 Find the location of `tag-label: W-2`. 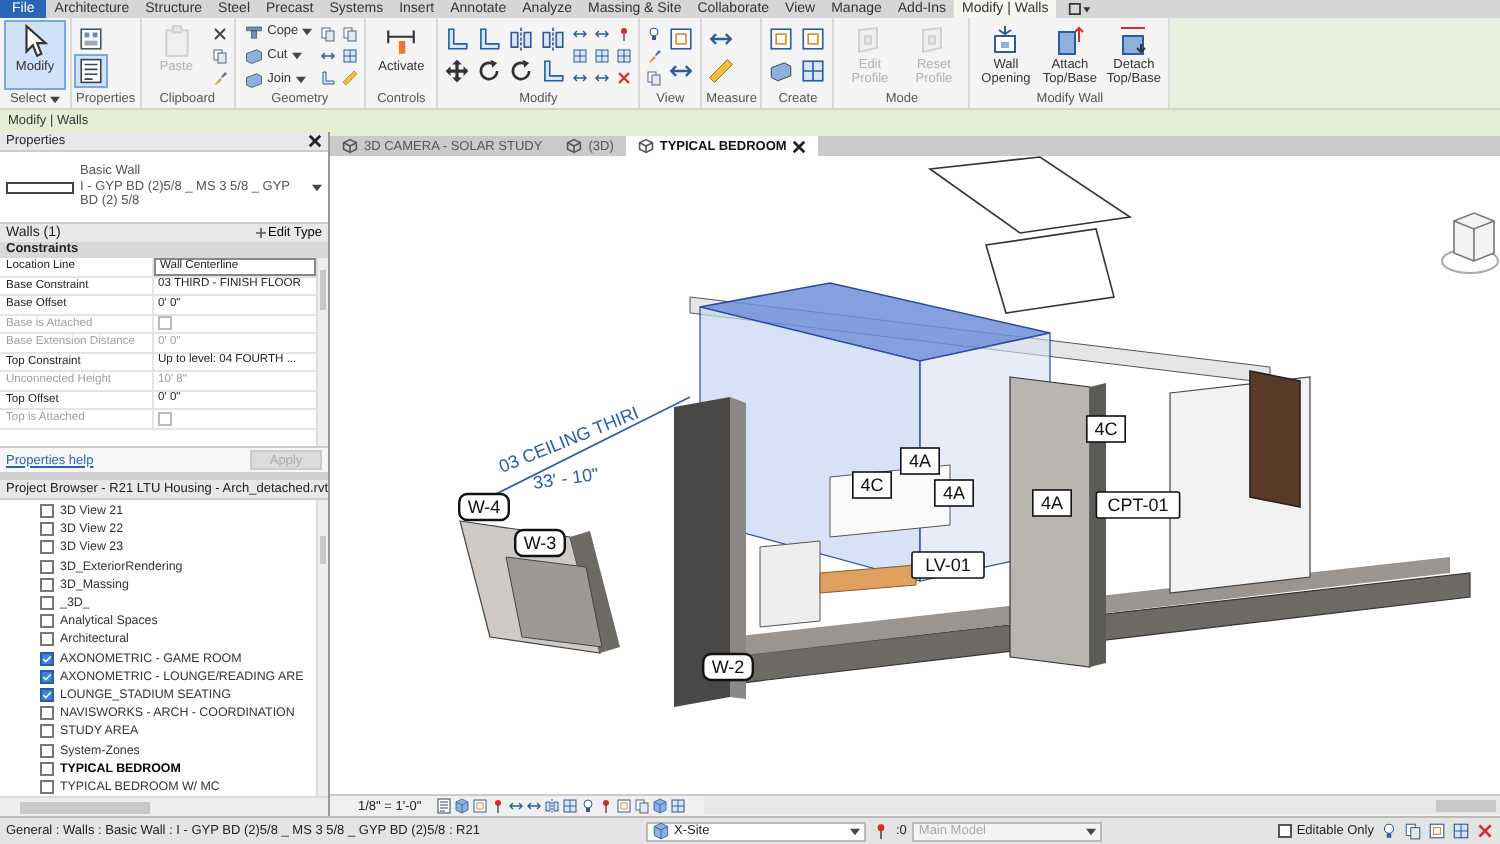

tag-label: W-2 is located at coordinates (728, 667).